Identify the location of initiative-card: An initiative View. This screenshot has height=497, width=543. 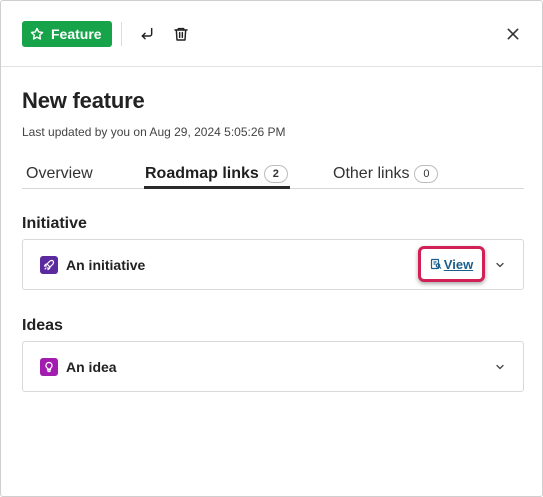
(273, 264).